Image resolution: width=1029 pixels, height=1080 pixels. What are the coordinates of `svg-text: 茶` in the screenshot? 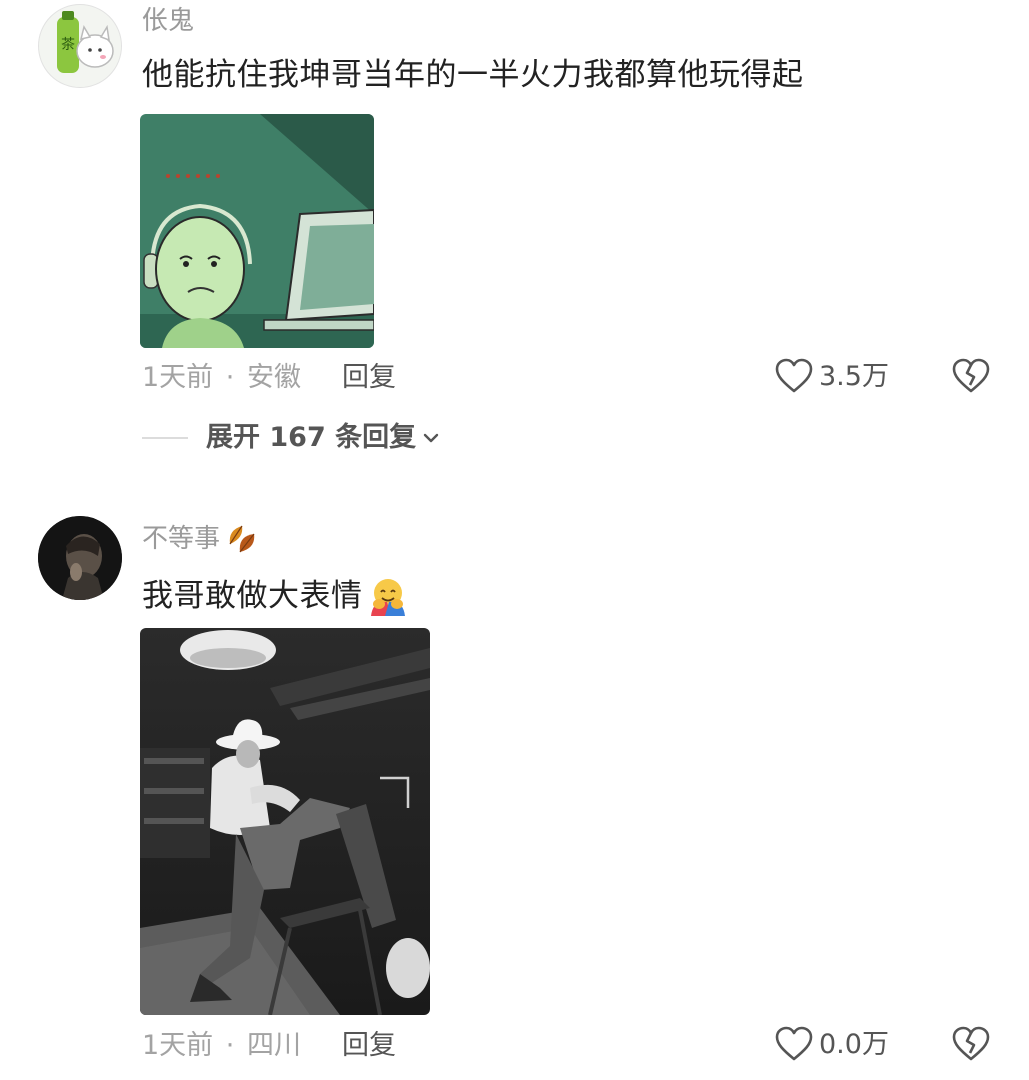 It's located at (68, 45).